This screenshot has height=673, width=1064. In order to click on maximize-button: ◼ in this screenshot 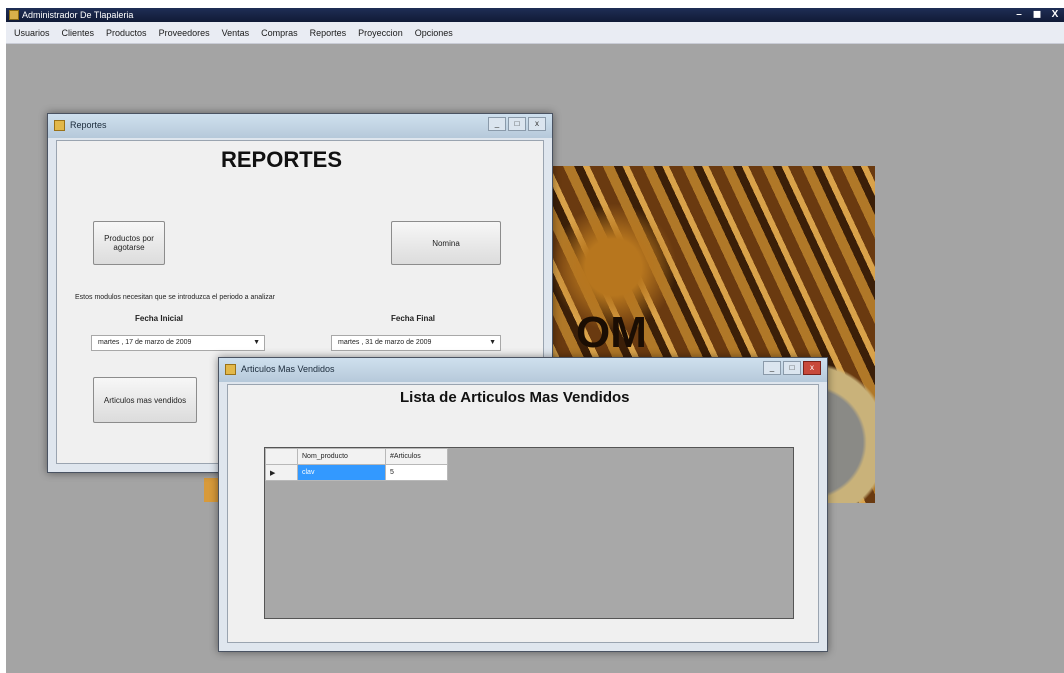, I will do `click(1037, 15)`.